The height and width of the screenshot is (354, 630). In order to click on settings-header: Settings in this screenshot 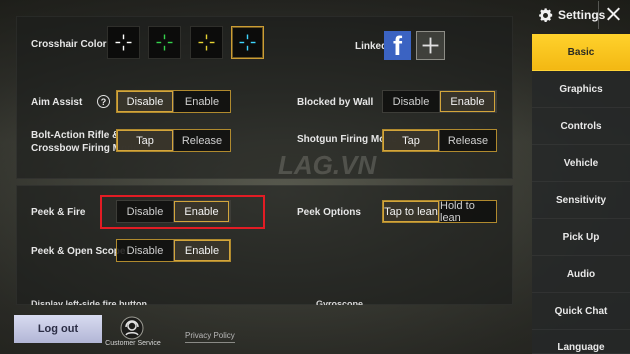, I will do `click(571, 15)`.